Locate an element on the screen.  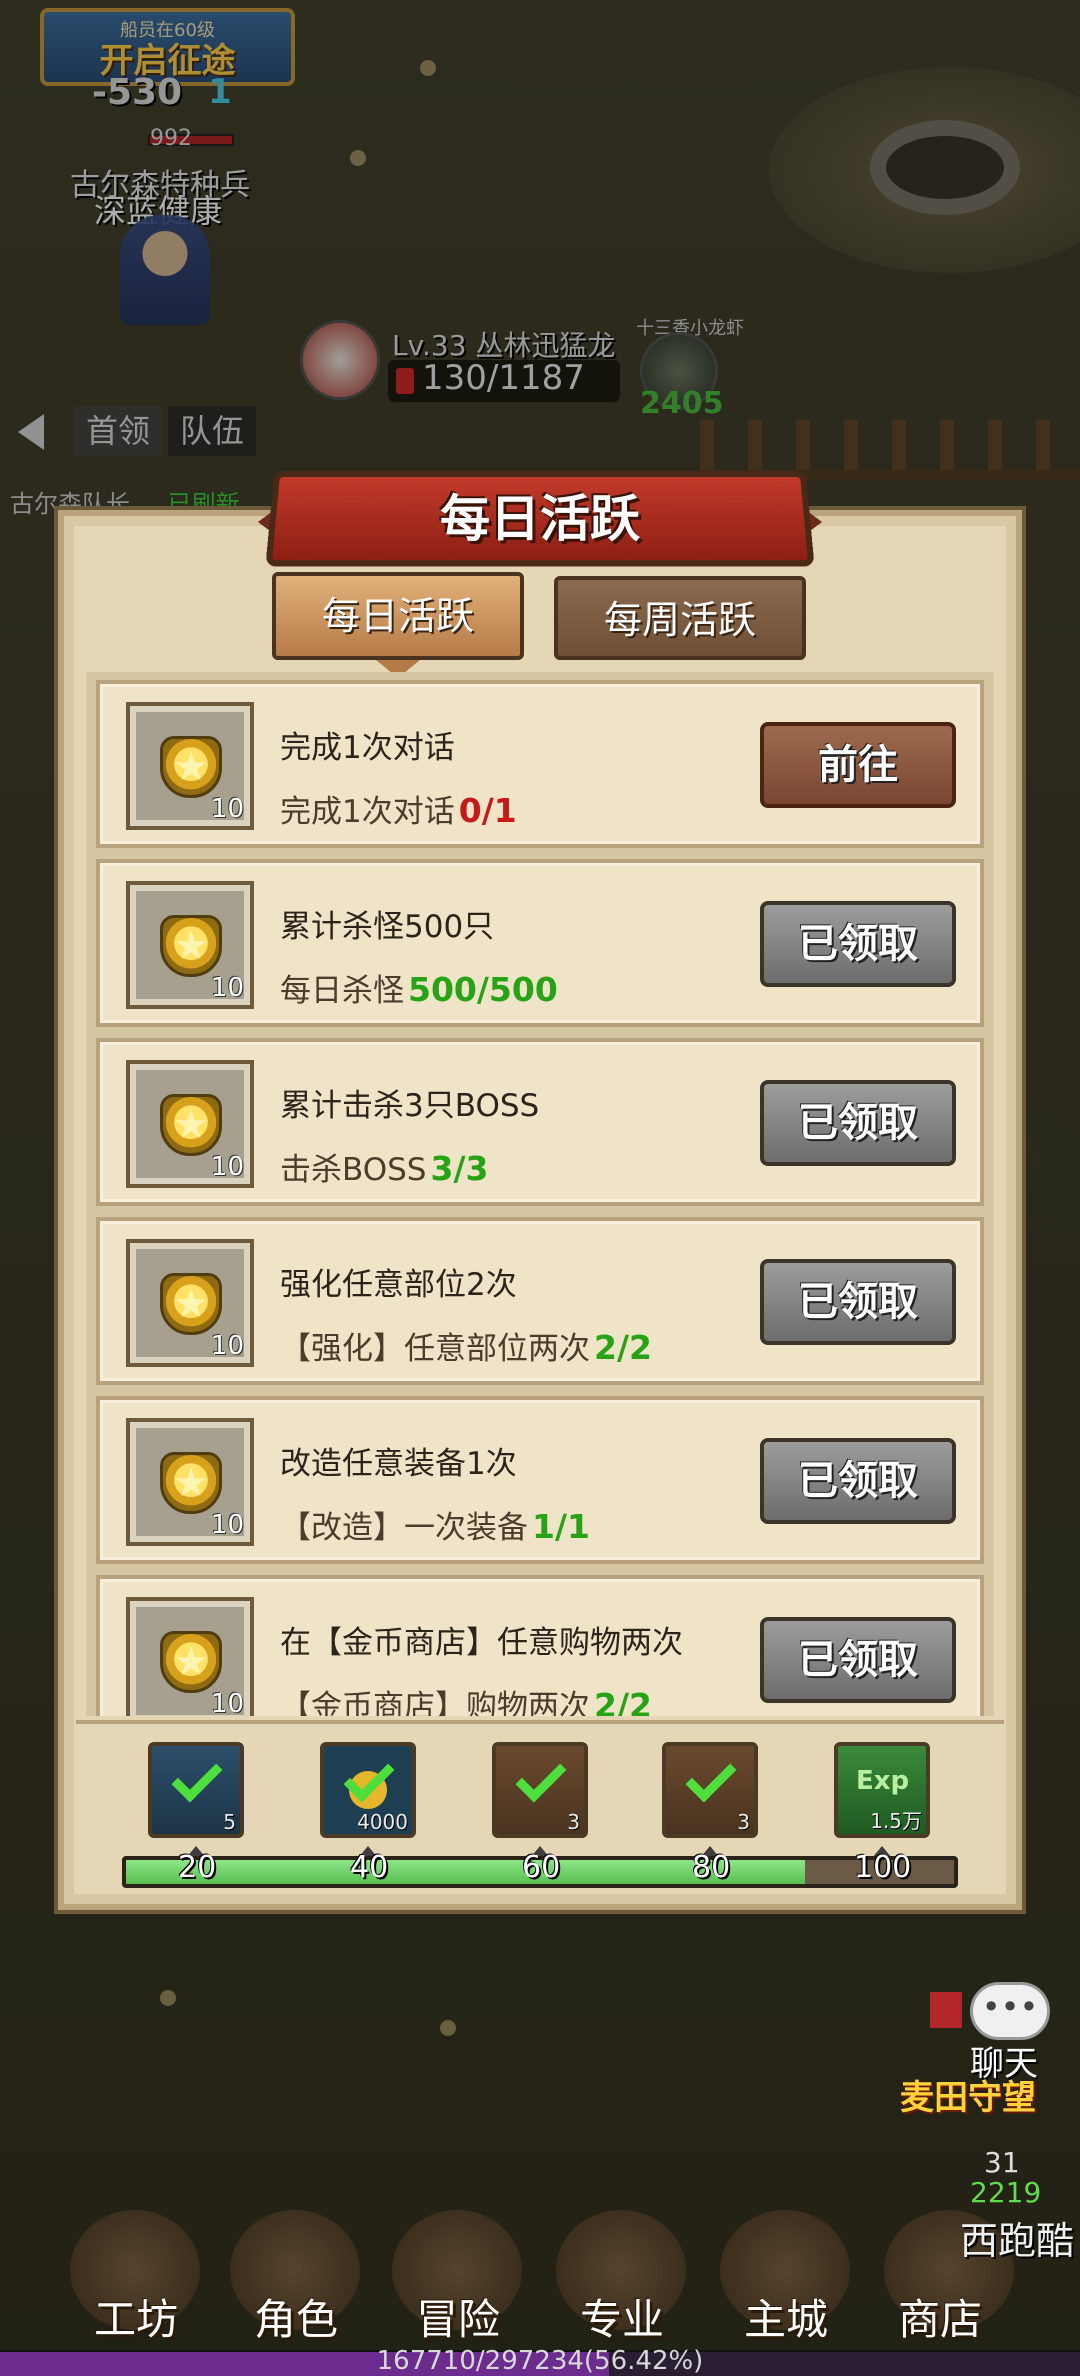
task-title: 累计杀怪500只 is located at coordinates (387, 927).